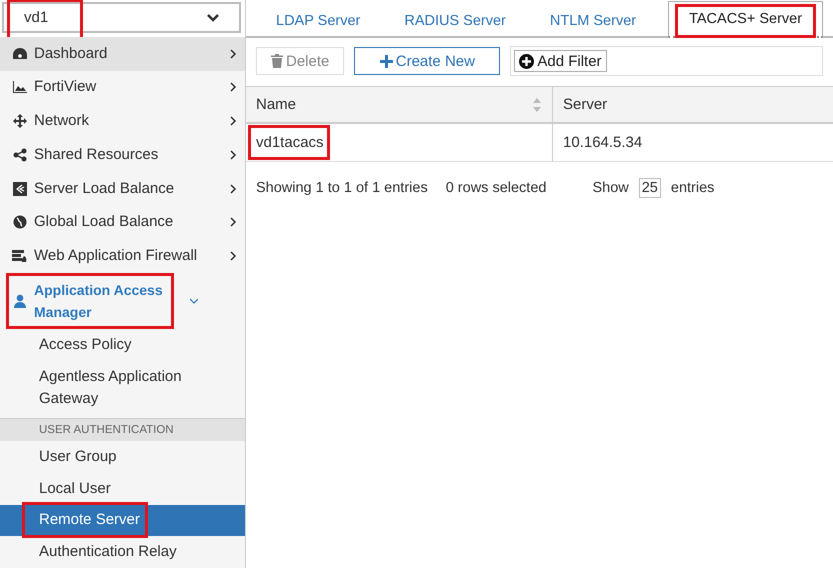 This screenshot has width=833, height=568. I want to click on menu-item: FortiView, so click(122, 87).